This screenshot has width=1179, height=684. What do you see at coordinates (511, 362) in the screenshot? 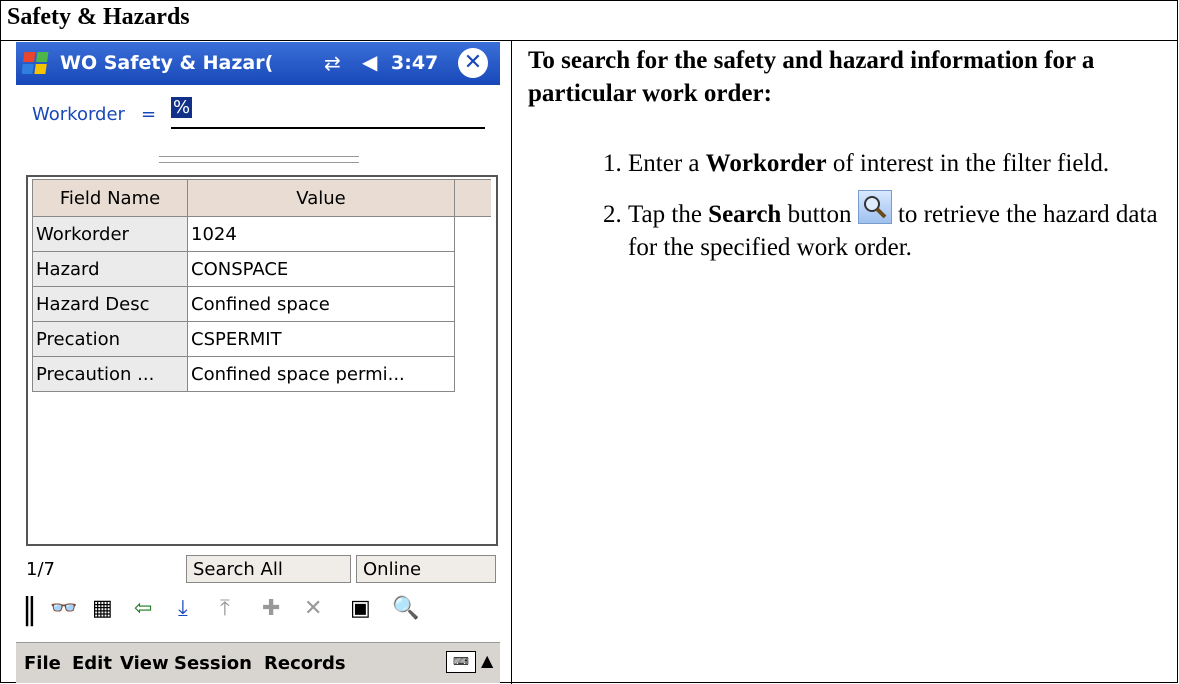
I see `column-divider` at bounding box center [511, 362].